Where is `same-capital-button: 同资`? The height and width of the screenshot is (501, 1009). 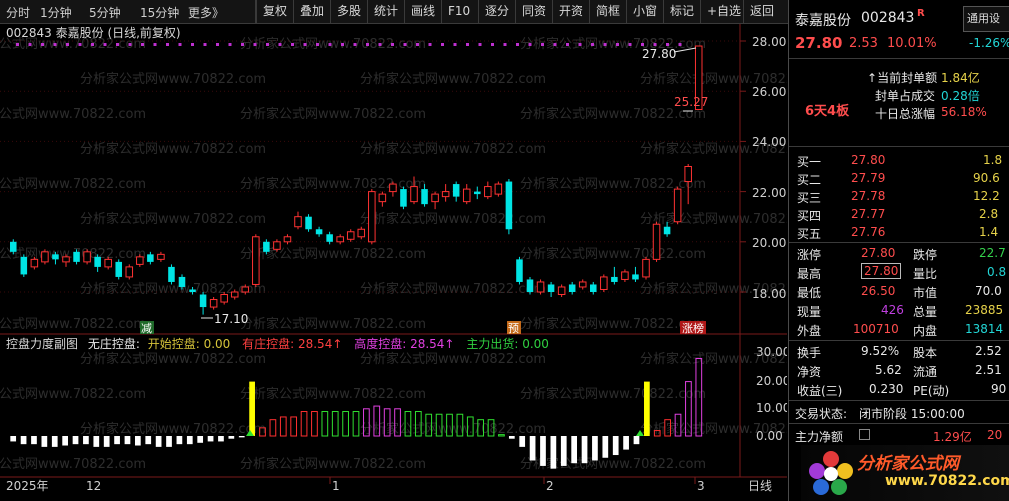 same-capital-button: 同资 is located at coordinates (533, 11).